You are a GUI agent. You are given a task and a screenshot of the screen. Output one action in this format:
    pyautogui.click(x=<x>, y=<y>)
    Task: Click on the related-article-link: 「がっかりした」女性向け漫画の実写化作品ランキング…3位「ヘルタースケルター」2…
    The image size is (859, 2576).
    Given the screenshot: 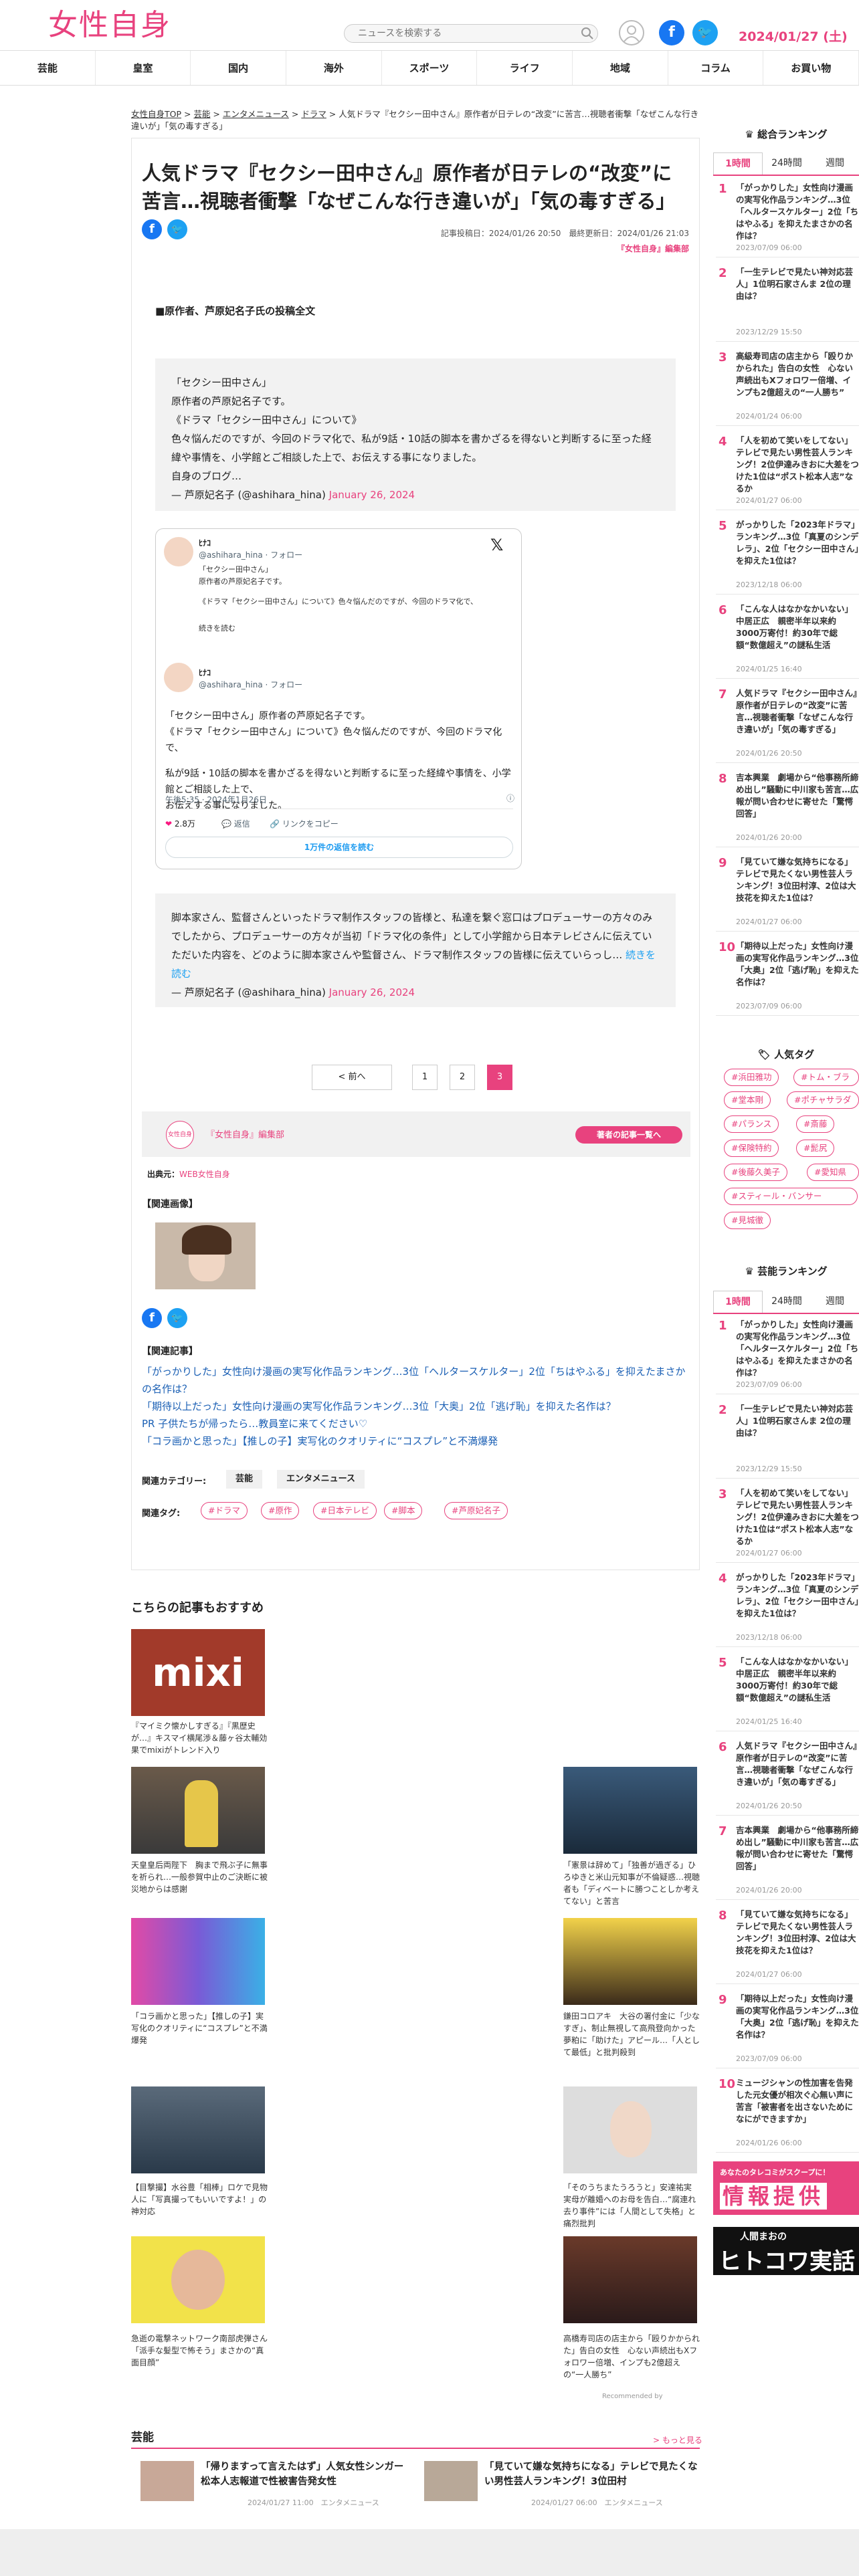 What is the action you would take?
    pyautogui.click(x=416, y=1380)
    